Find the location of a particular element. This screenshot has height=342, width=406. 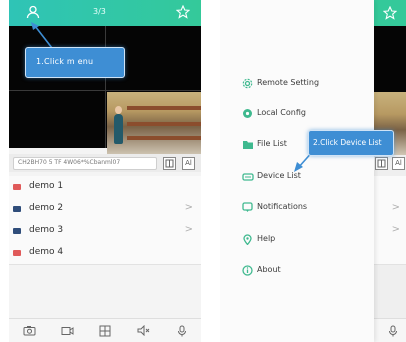

device-row-1: demo 1 is located at coordinates (105, 187).